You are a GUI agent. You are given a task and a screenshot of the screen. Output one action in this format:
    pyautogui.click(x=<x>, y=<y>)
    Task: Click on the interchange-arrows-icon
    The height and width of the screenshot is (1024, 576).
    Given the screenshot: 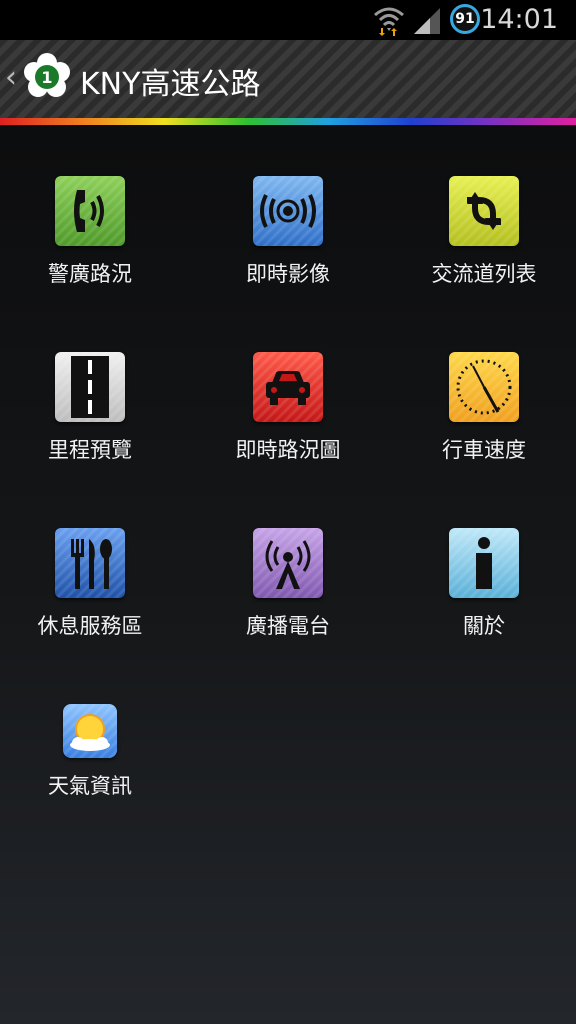 What is the action you would take?
    pyautogui.click(x=484, y=211)
    